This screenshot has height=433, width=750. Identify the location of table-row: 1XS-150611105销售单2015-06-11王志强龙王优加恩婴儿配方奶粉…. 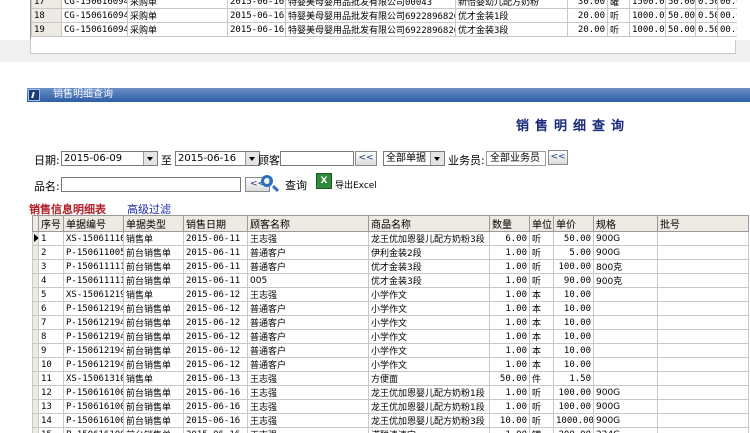
(390, 238).